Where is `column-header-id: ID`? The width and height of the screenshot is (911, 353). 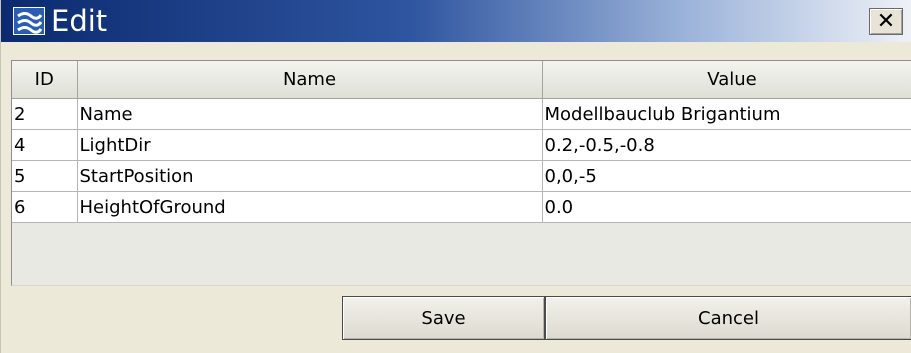
column-header-id: ID is located at coordinates (45, 80).